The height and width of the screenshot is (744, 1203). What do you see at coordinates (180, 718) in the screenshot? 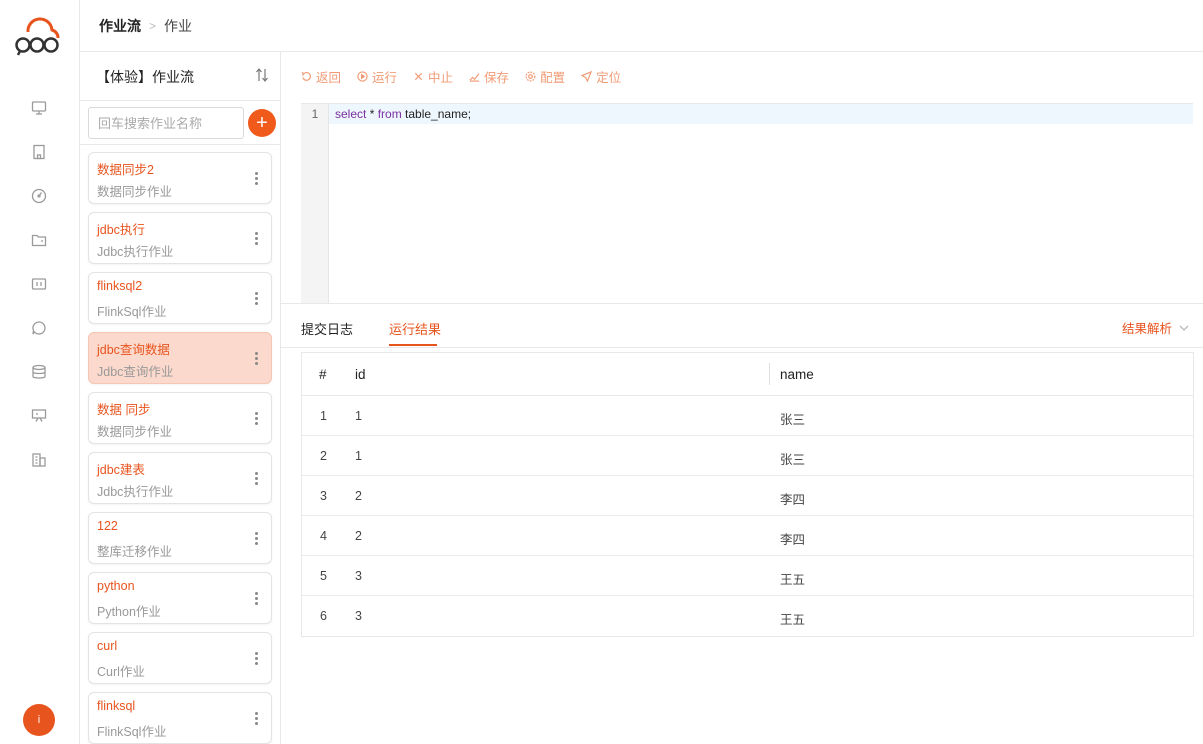
I see `job-card: flinksql FlinkSql作业` at bounding box center [180, 718].